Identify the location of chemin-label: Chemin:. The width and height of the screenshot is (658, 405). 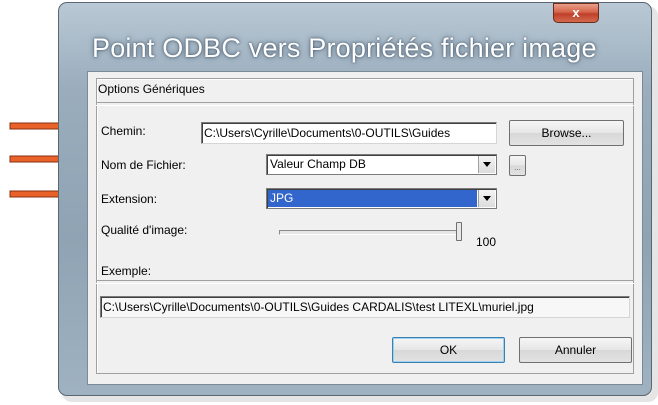
(123, 131).